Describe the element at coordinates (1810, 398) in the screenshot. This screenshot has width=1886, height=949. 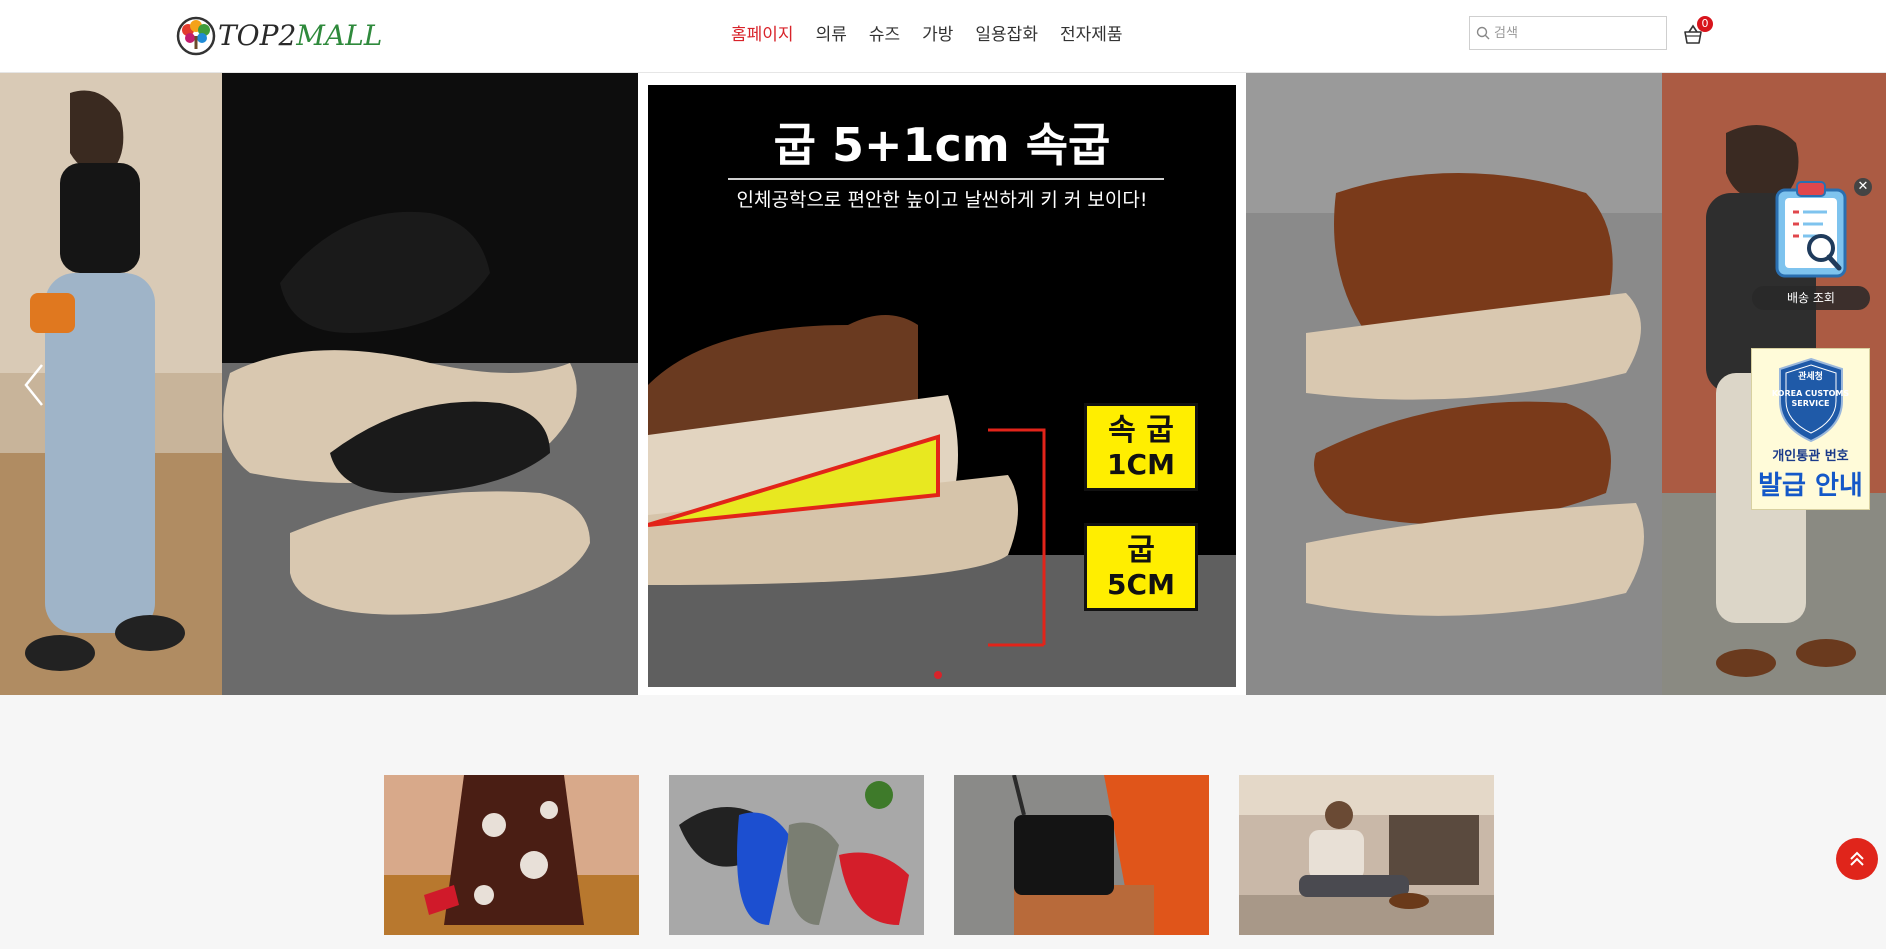
I see `customs-agency-english: KOREA CUSTOMS SERVICE` at that location.